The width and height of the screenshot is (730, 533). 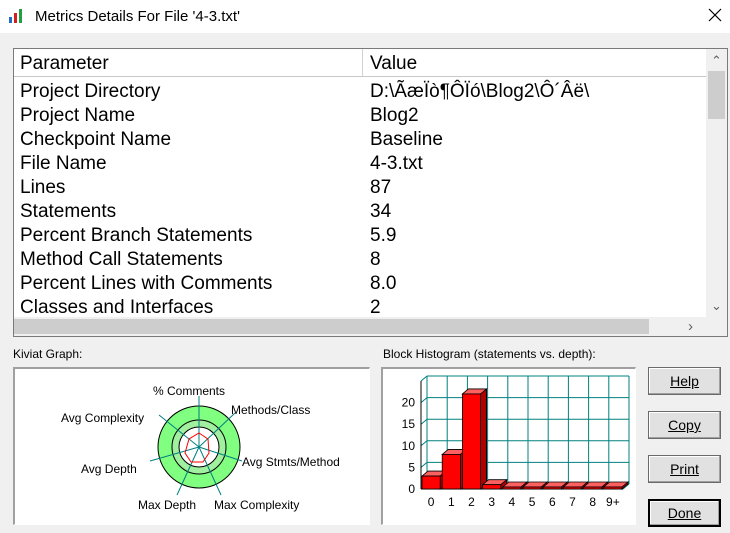 What do you see at coordinates (137, 16) in the screenshot?
I see `window-title: Metrics Details For File '4-3.txt'` at bounding box center [137, 16].